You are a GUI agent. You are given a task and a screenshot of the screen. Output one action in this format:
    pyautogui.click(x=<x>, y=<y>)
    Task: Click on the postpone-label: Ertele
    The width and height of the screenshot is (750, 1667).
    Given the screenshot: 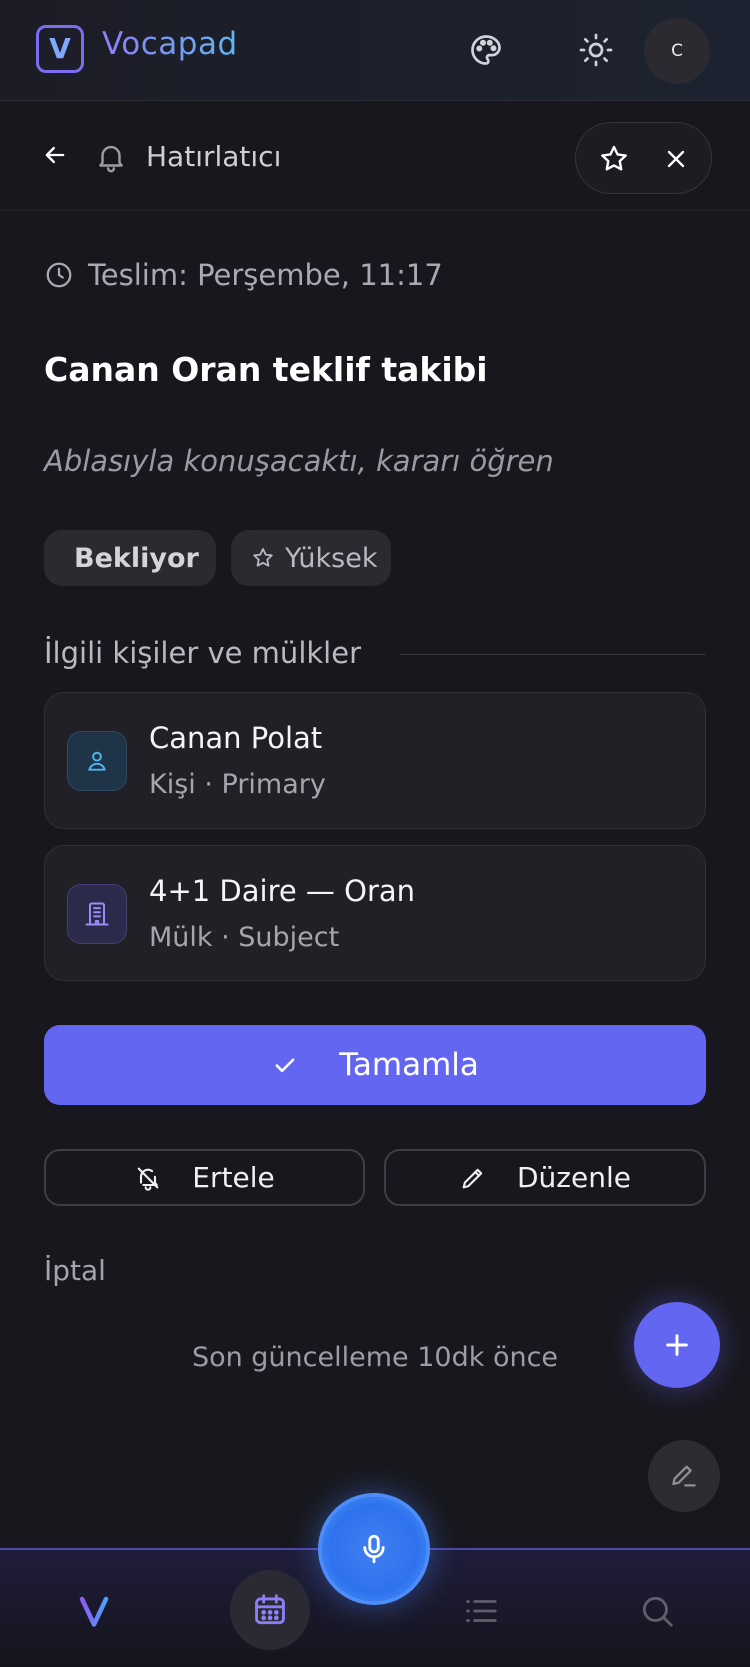 What is the action you would take?
    pyautogui.click(x=233, y=1177)
    